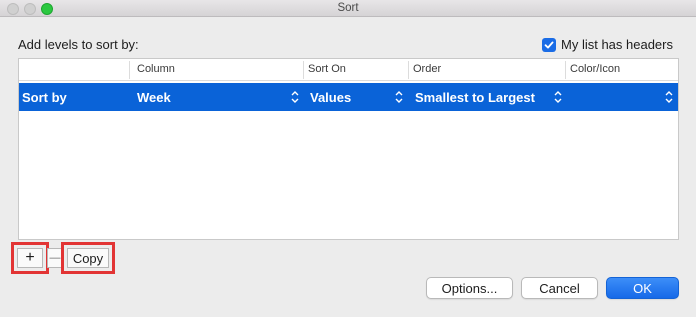 This screenshot has height=317, width=696. Describe the element at coordinates (617, 44) in the screenshot. I see `headers-checkbox-label: My list has headers` at that location.